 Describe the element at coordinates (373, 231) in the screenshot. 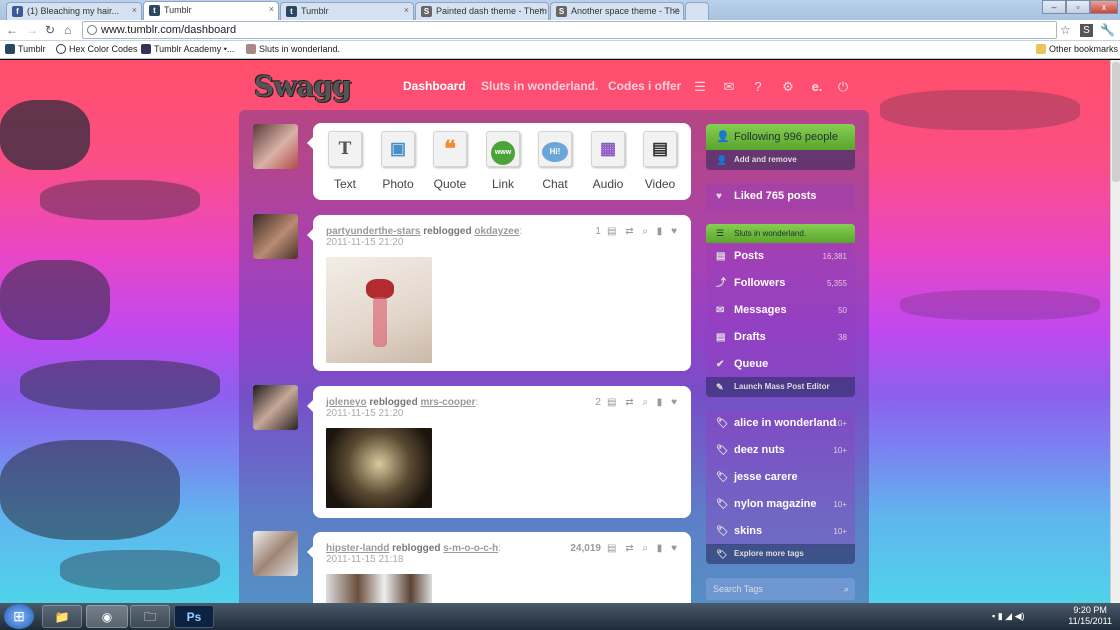

I see `post-author-link: partyunderthe-stars` at that location.